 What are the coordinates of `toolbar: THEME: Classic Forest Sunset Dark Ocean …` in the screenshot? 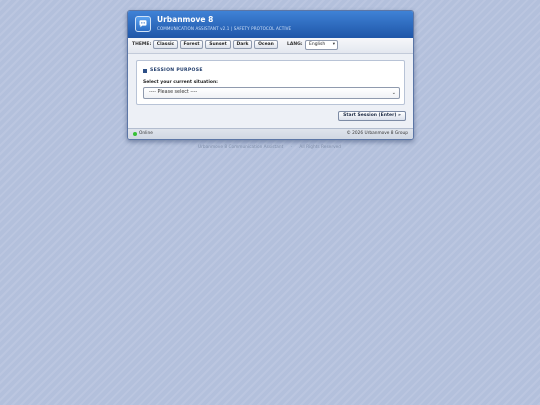 It's located at (270, 46).